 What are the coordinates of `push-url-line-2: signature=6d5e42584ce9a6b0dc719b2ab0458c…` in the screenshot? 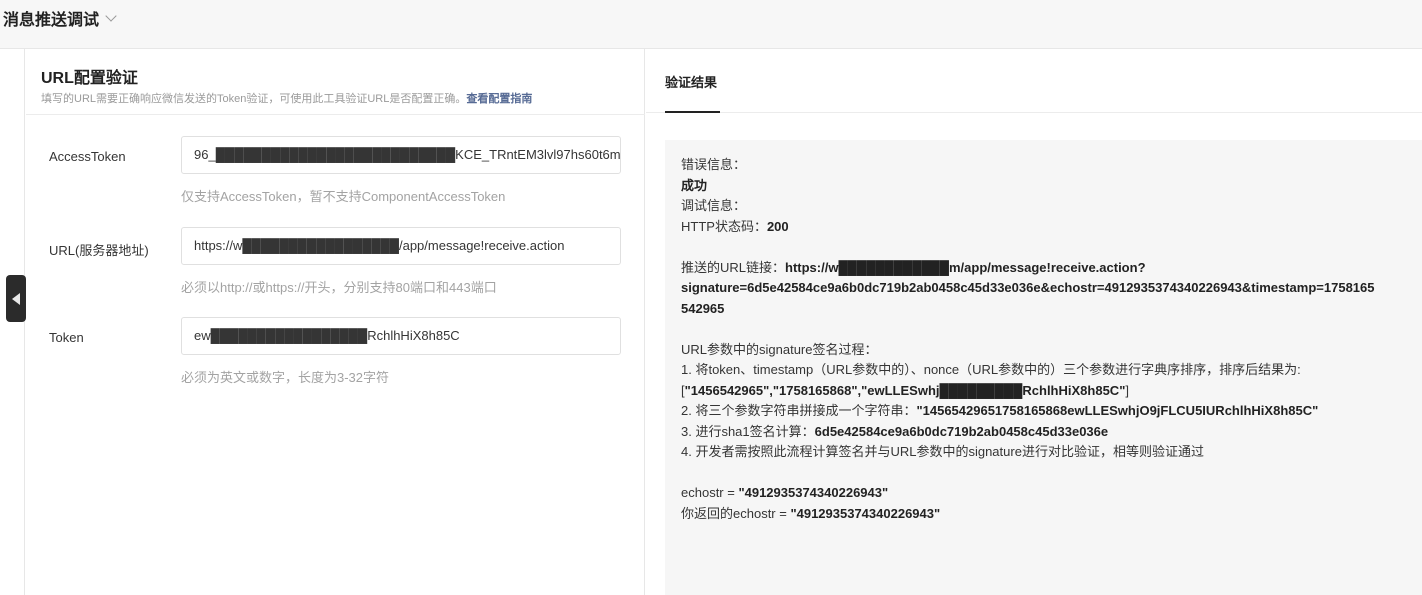 It's located at (1043, 288).